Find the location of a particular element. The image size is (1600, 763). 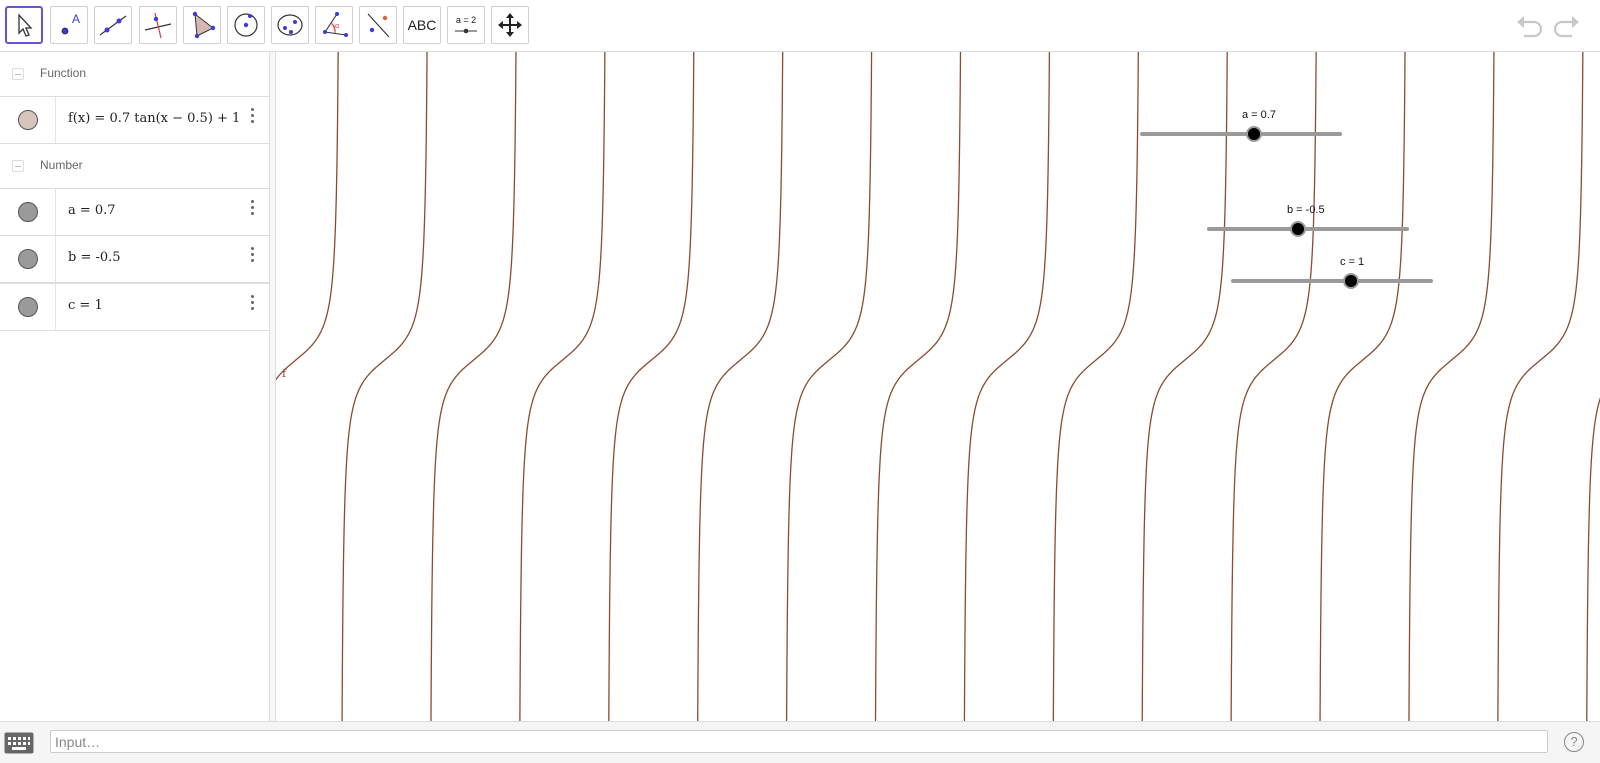

algebra-row-f: f(x) = 0.7 tan(x − 0.5) + 1 is located at coordinates (134, 120).